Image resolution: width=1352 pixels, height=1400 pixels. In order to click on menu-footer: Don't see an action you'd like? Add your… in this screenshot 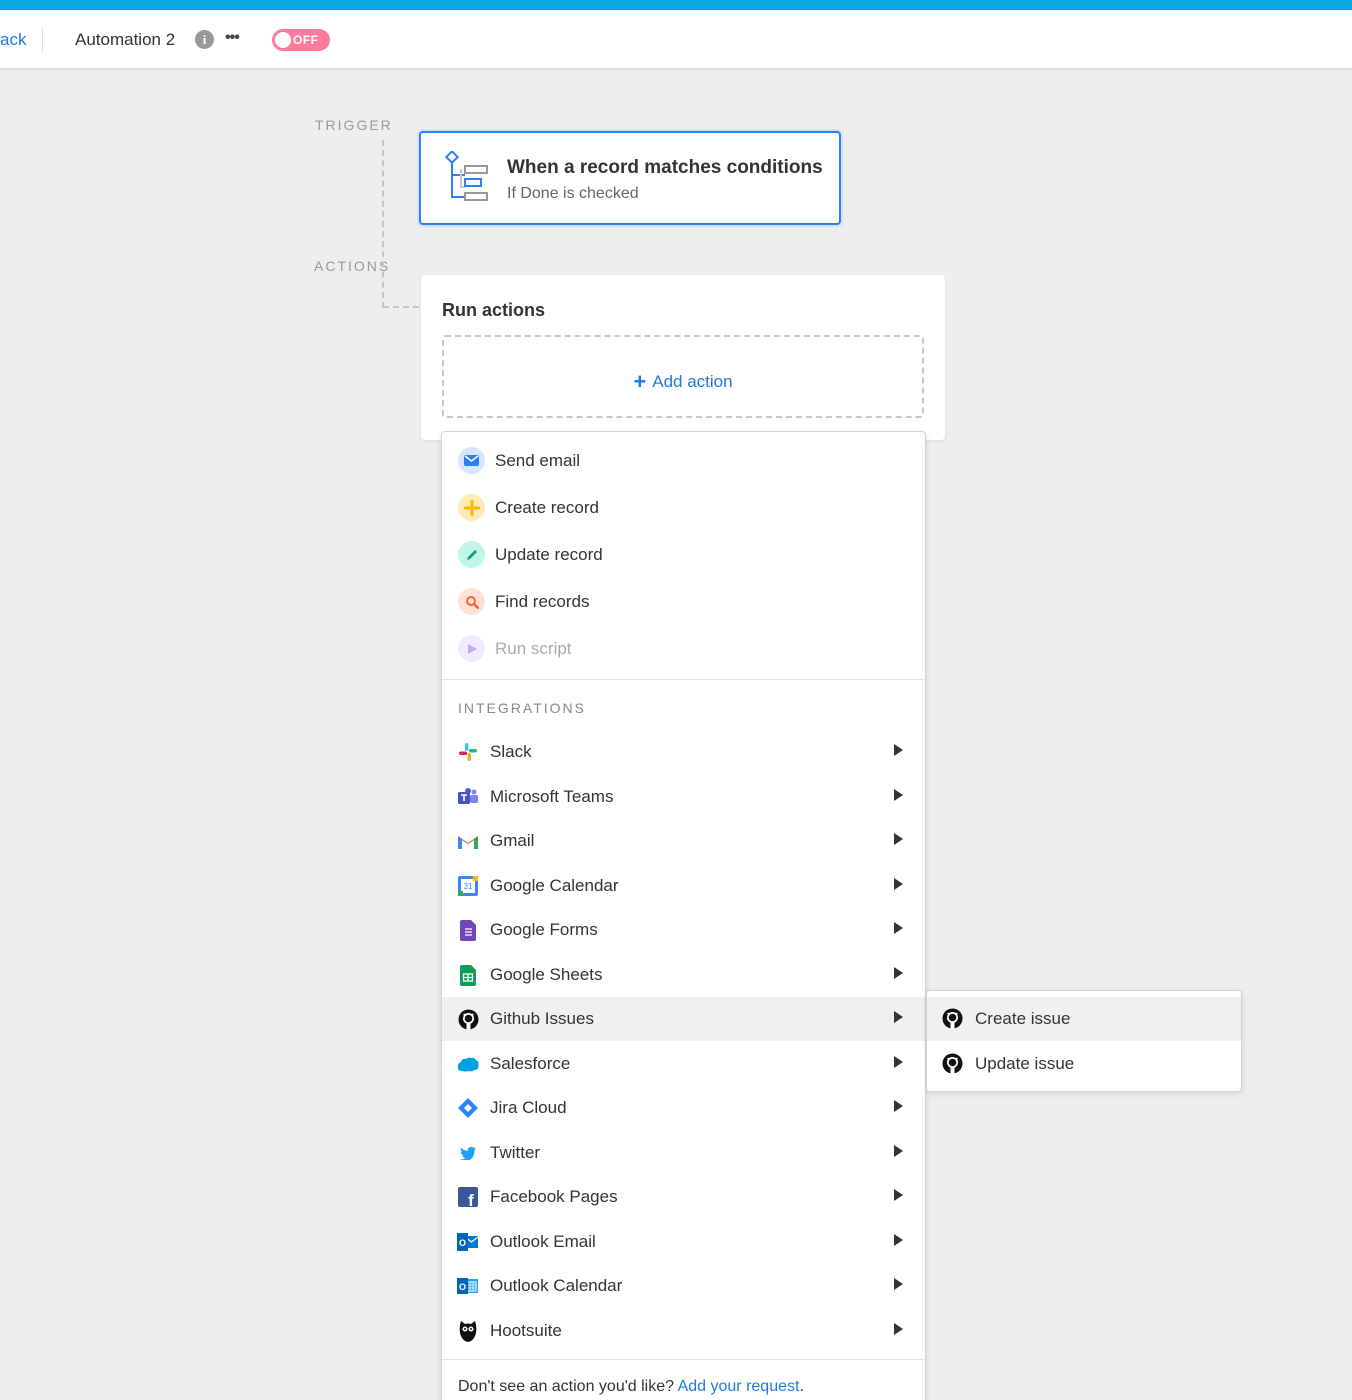, I will do `click(631, 1387)`.